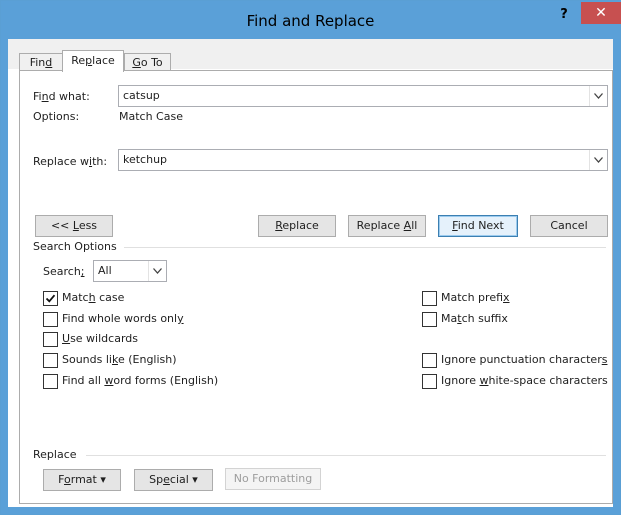 Image resolution: width=621 pixels, height=515 pixels. What do you see at coordinates (37, 62) in the screenshot?
I see `tab-find-label: Fin` at bounding box center [37, 62].